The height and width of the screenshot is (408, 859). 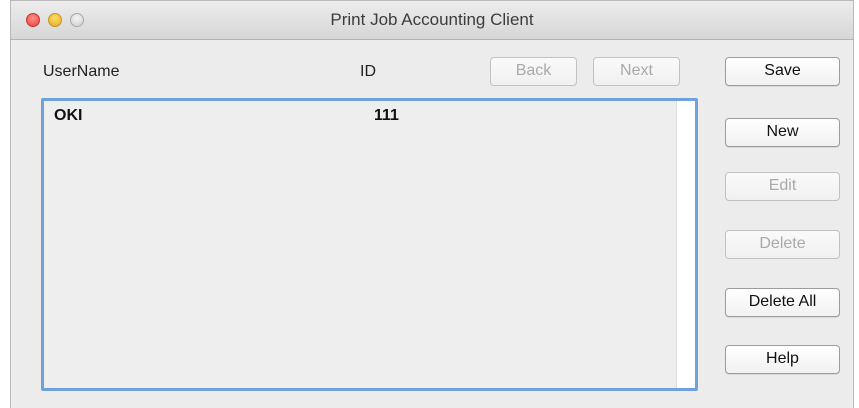 I want to click on list-scroll-gutter, so click(x=685, y=244).